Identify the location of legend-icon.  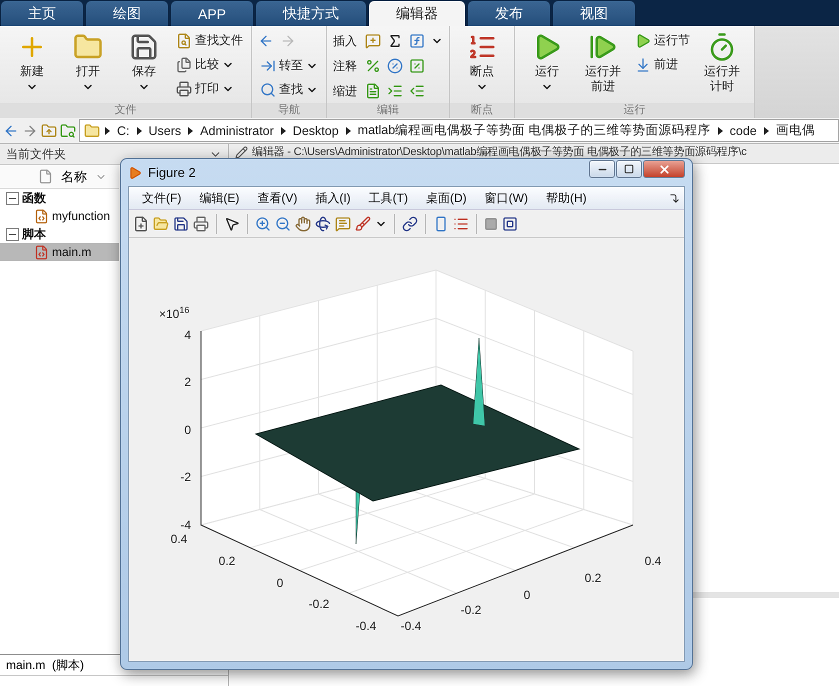
(461, 224).